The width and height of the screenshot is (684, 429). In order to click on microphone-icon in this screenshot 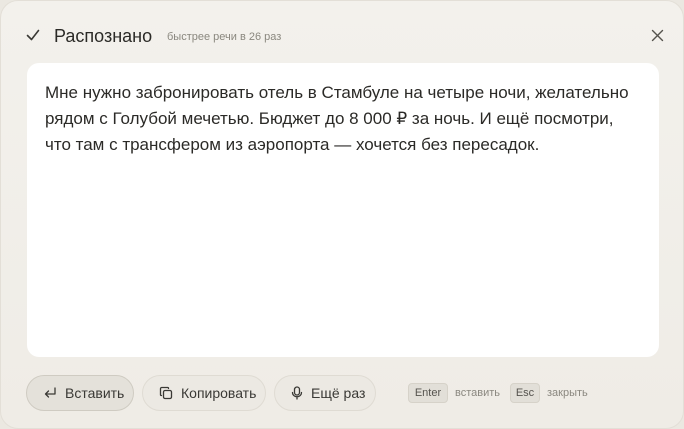, I will do `click(297, 393)`.